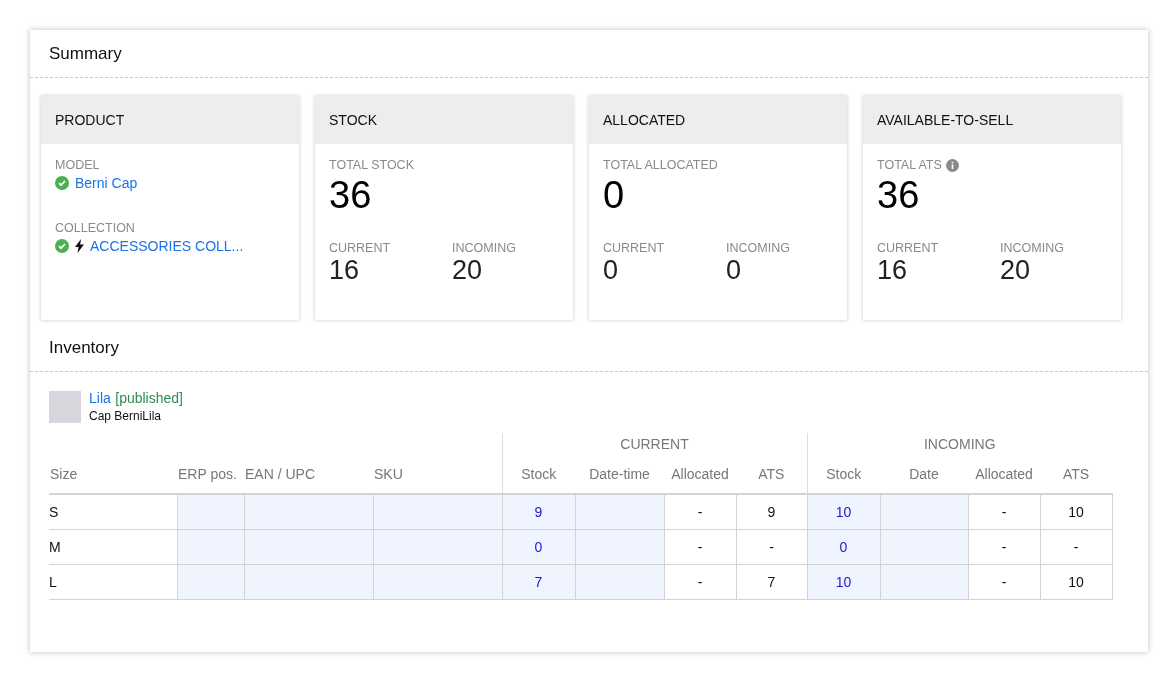  Describe the element at coordinates (170, 120) in the screenshot. I see `card-title: PRODUCT` at that location.